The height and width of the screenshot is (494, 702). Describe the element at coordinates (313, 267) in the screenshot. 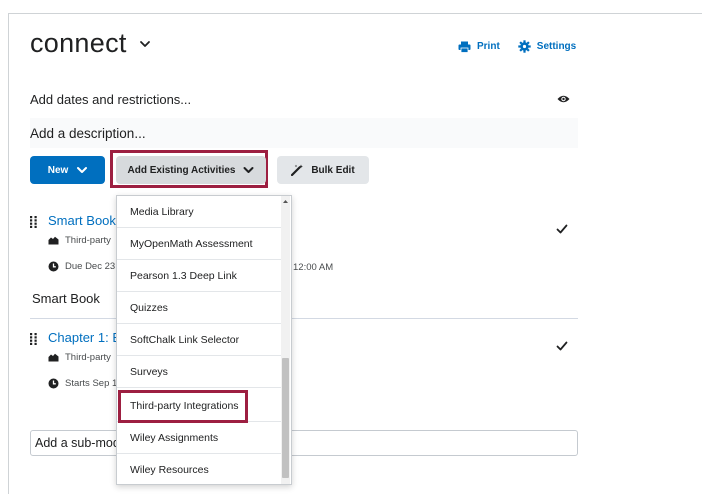

I see `item-due-time: 12:00 AM` at that location.